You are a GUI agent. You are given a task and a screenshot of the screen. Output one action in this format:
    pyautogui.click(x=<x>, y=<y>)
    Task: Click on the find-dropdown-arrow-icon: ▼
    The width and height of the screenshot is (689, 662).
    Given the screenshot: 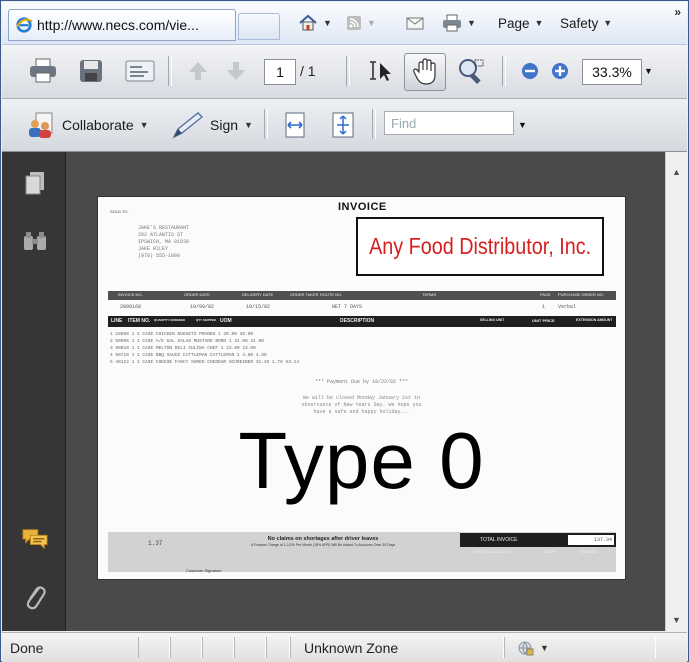 What is the action you would take?
    pyautogui.click(x=522, y=125)
    